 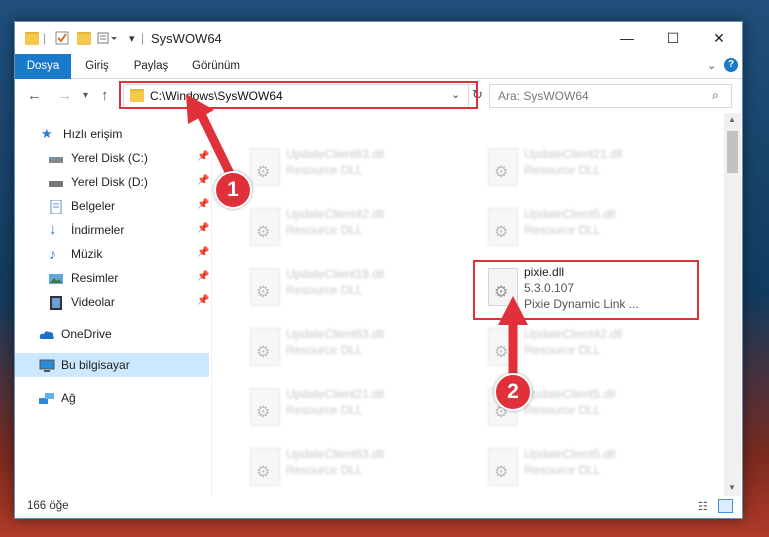 What do you see at coordinates (673, 38) in the screenshot?
I see `maximize-button: ☐` at bounding box center [673, 38].